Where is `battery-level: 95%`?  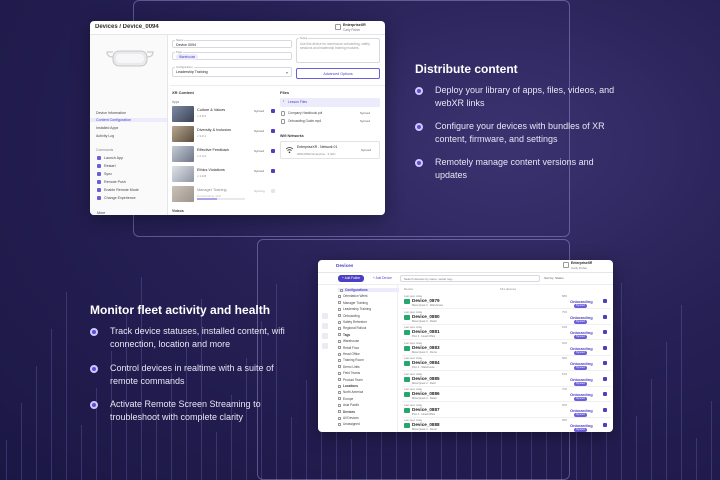
battery-level: 95% is located at coordinates (565, 420).